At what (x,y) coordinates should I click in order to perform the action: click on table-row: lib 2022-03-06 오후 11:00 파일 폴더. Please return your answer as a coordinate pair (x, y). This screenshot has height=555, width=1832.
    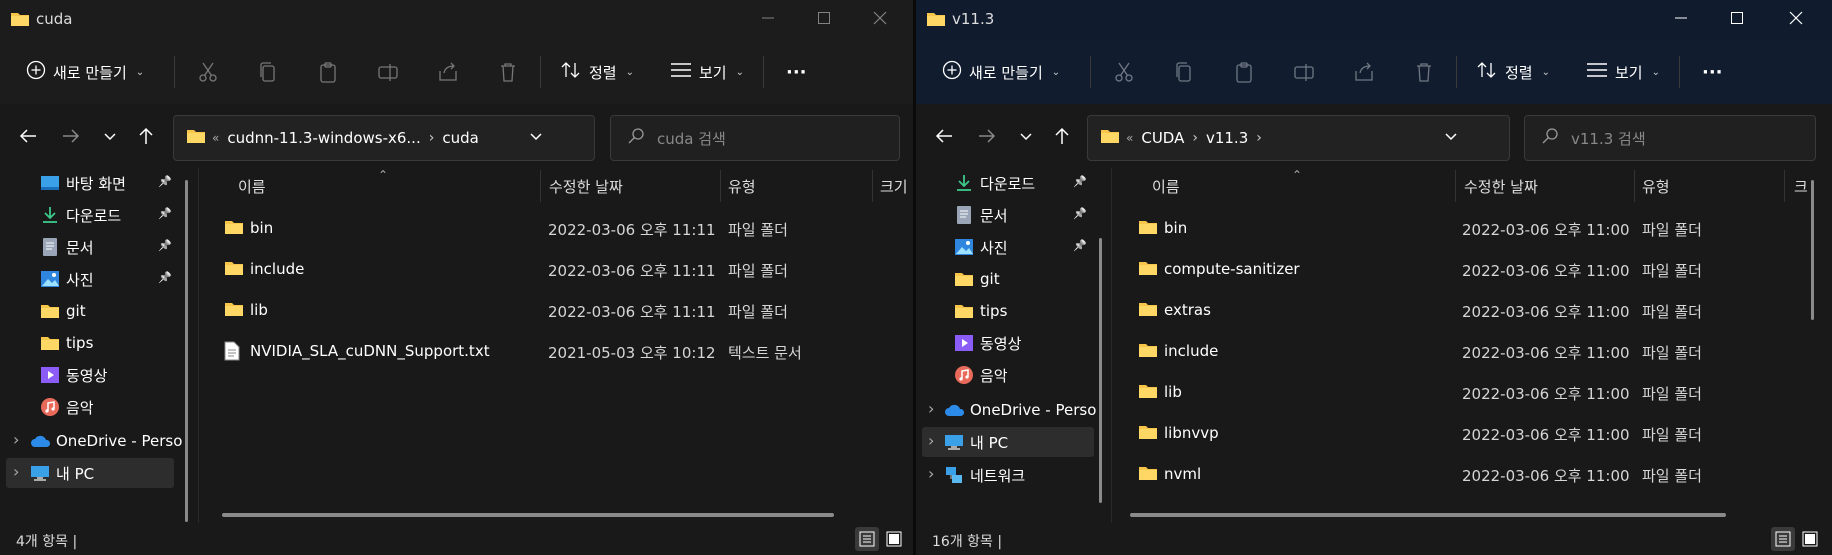
    Looking at the image, I should click on (1473, 391).